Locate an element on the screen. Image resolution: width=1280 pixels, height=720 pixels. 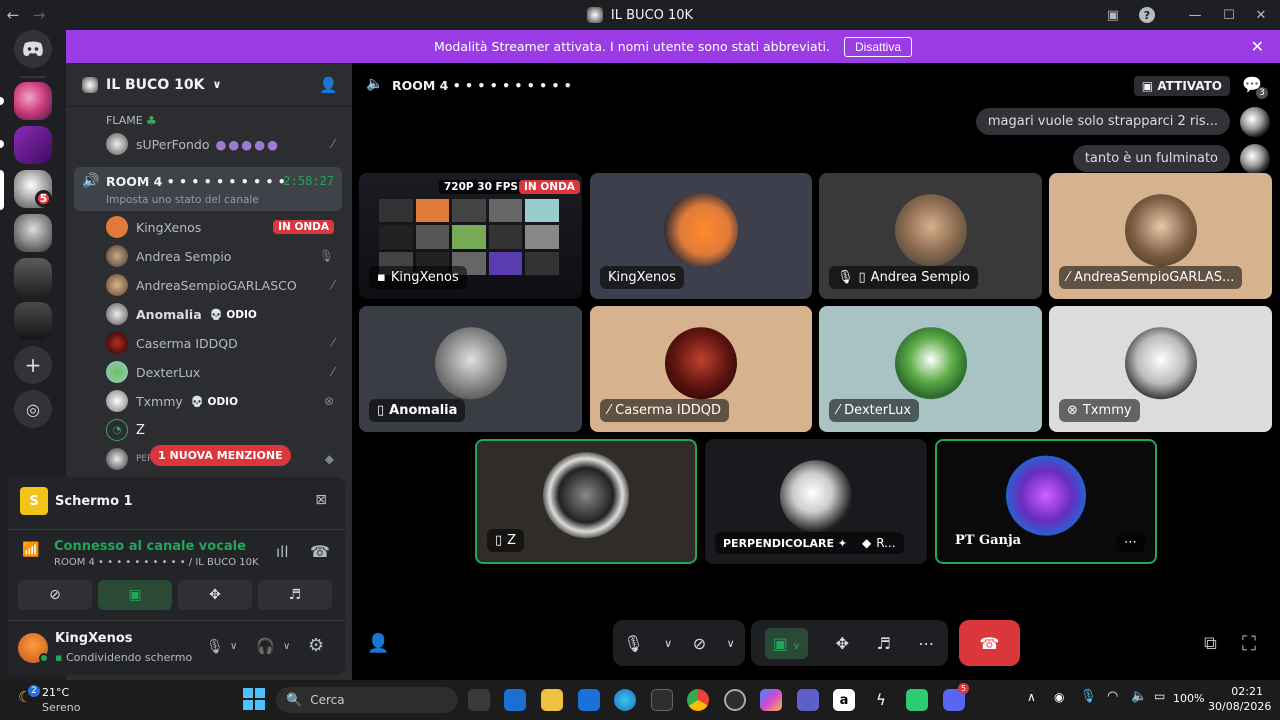
edge-icon is located at coordinates (625, 700).